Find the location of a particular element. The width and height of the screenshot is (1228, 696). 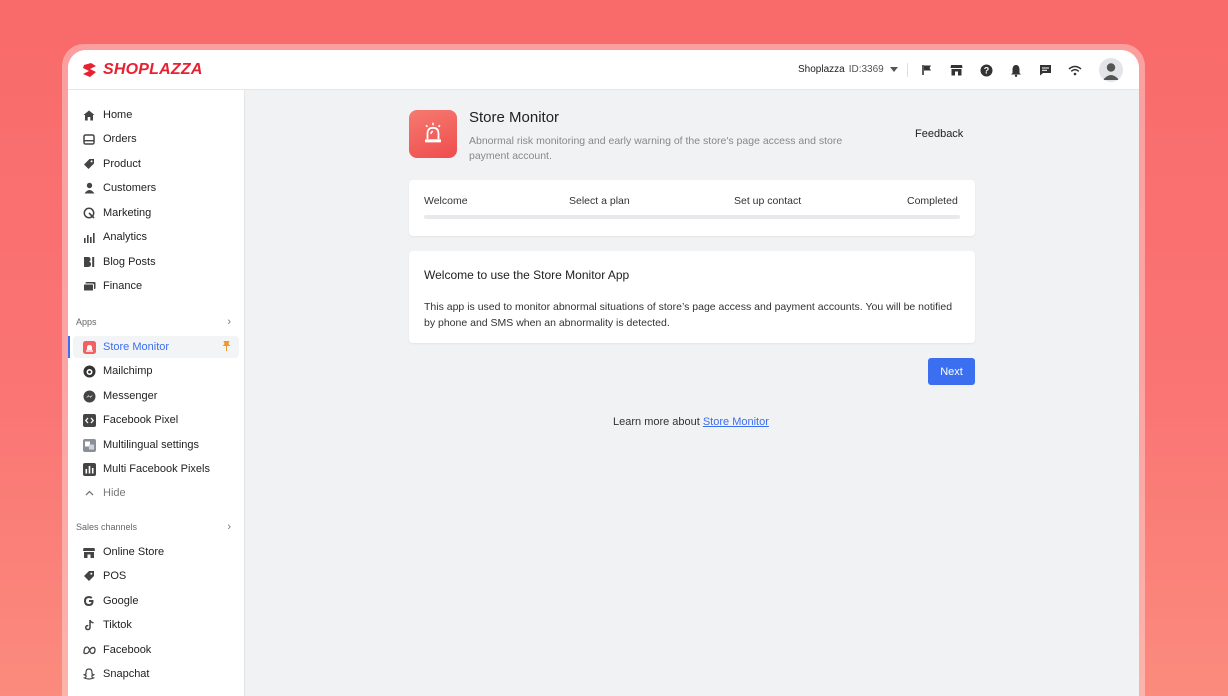

shoplazza-logo-icon is located at coordinates (89, 70).